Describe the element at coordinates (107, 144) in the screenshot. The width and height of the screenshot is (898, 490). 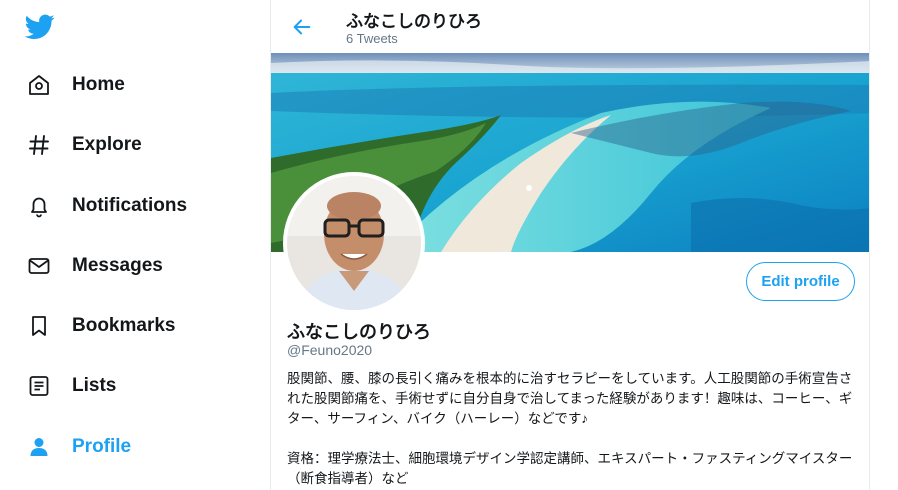
I see `sidebar-item-label: Explore` at that location.